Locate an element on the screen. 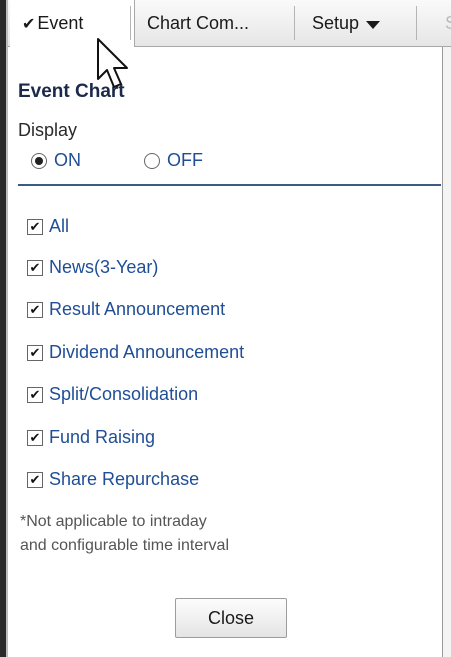  checkbox-share-repurchase: ✔ Share Repurchase is located at coordinates (113, 479).